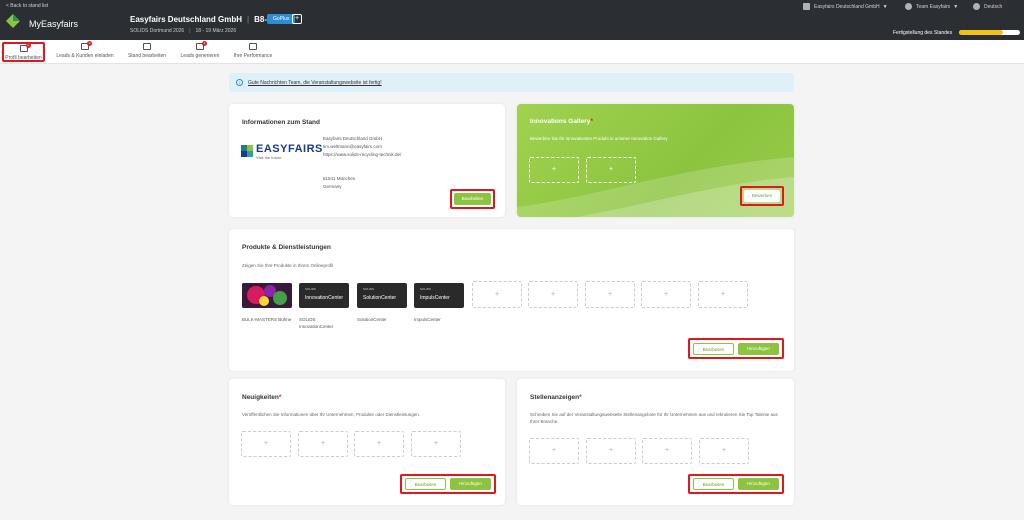 This screenshot has width=1024, height=520. Describe the element at coordinates (611, 170) in the screenshot. I see `gallery-slot-2: +` at that location.